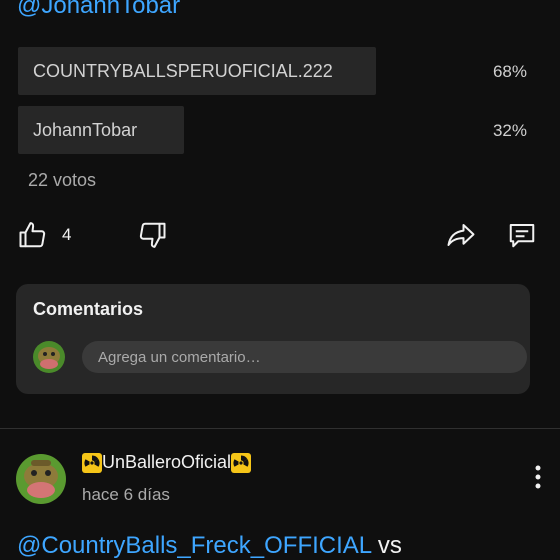 This screenshot has width=560, height=560. Describe the element at coordinates (538, 477) in the screenshot. I see `more-options-icon` at that location.